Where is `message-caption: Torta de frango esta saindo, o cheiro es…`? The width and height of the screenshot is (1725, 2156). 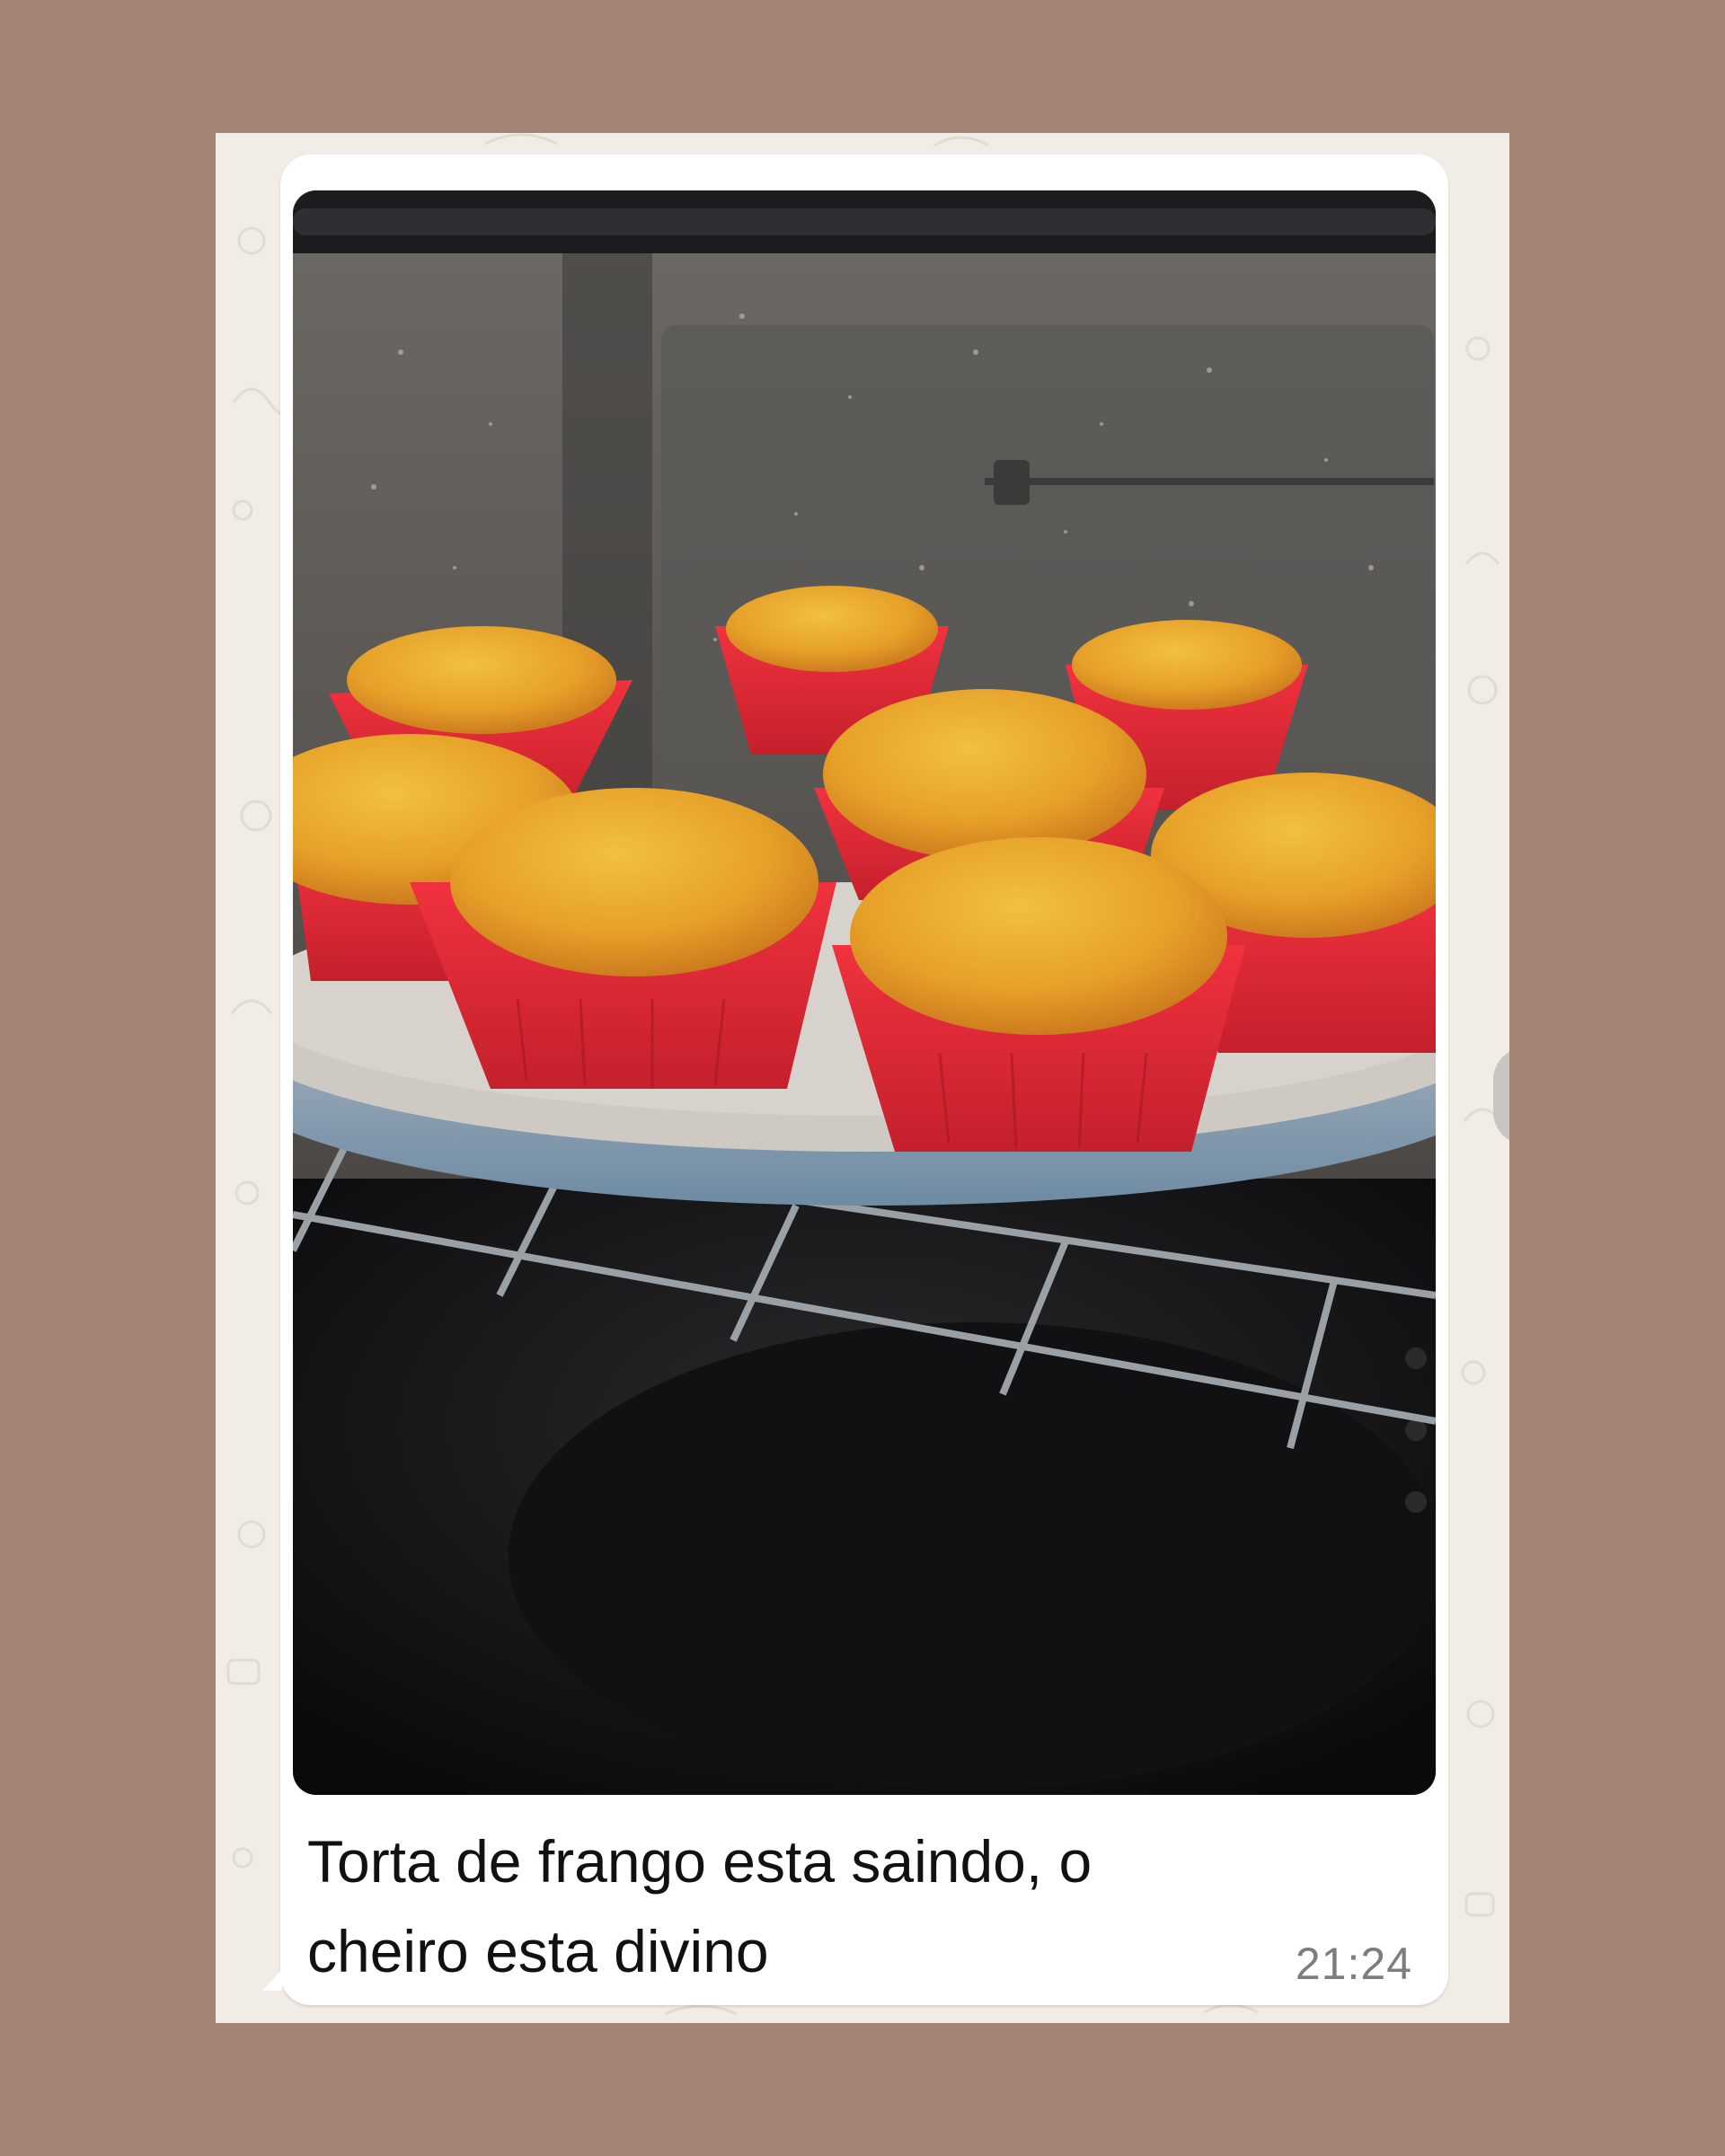 message-caption: Torta de frango esta saindo, o cheiro es… is located at coordinates (801, 1906).